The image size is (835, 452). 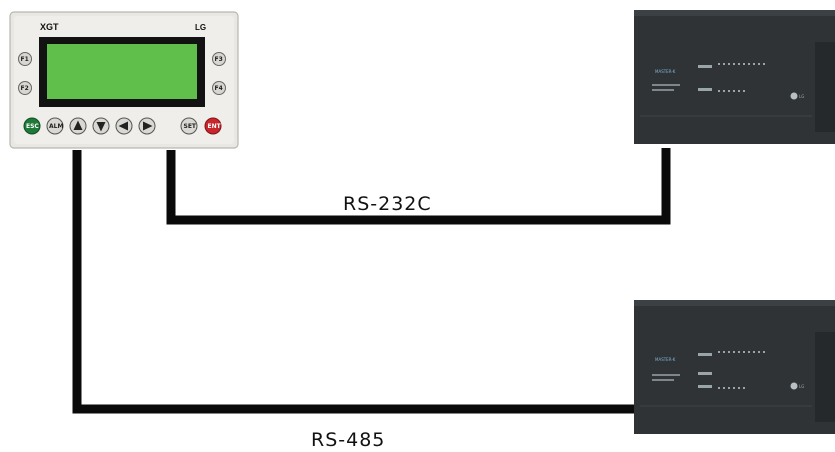 I want to click on svg-text: SET, so click(x=190, y=126).